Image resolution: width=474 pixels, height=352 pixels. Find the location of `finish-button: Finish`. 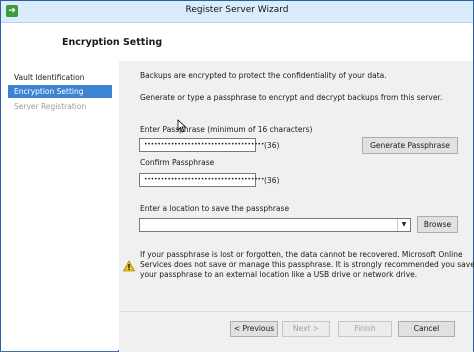

finish-button: Finish is located at coordinates (365, 329).